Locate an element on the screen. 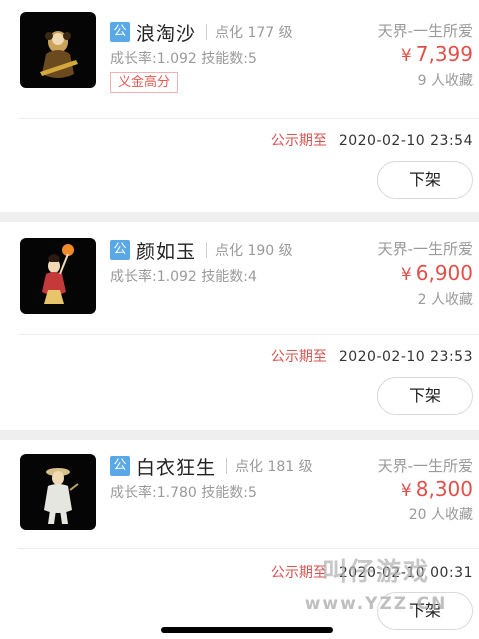 The image size is (479, 639). deadline-time: 2020-02-10 23:54 is located at coordinates (405, 141).